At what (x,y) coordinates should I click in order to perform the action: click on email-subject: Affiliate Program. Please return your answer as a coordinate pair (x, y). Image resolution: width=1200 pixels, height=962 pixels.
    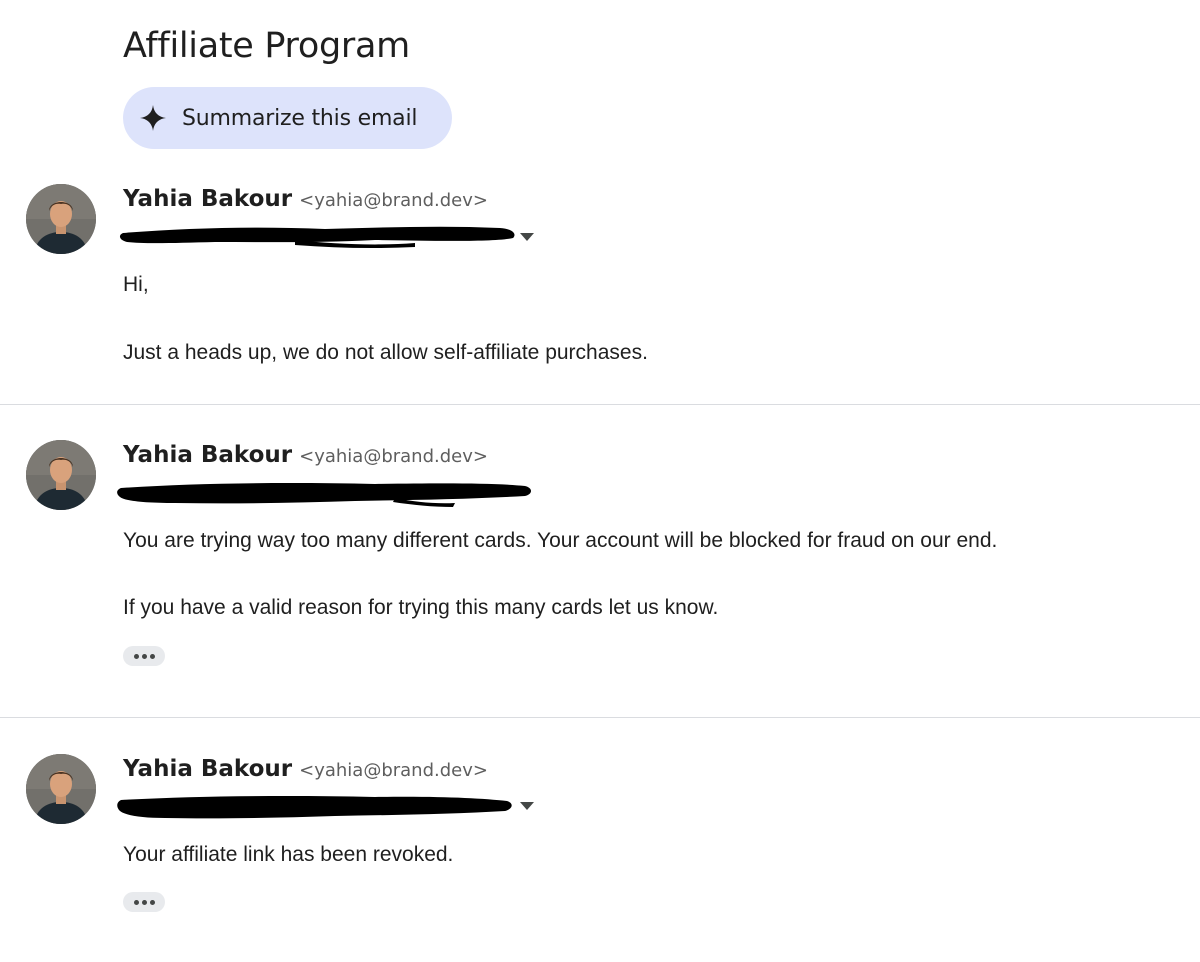
    Looking at the image, I should click on (266, 46).